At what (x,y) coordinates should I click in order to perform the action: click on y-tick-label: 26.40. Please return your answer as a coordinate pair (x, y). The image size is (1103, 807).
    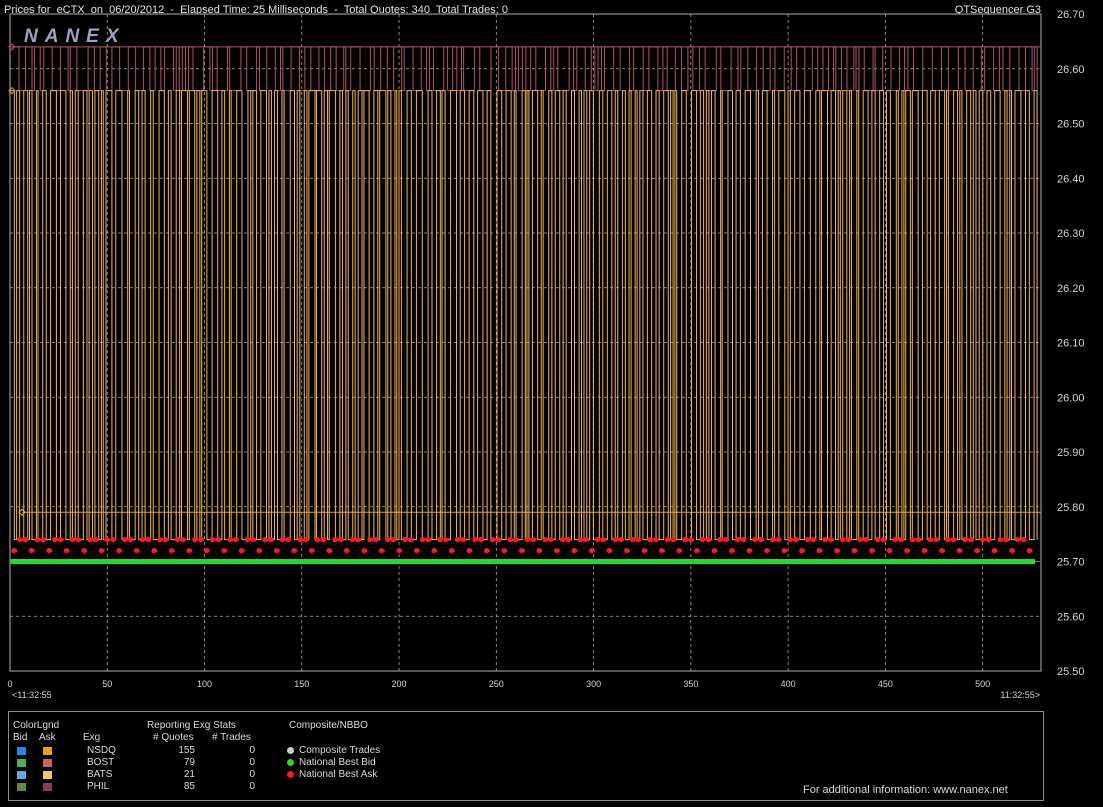
    Looking at the image, I should click on (1071, 179).